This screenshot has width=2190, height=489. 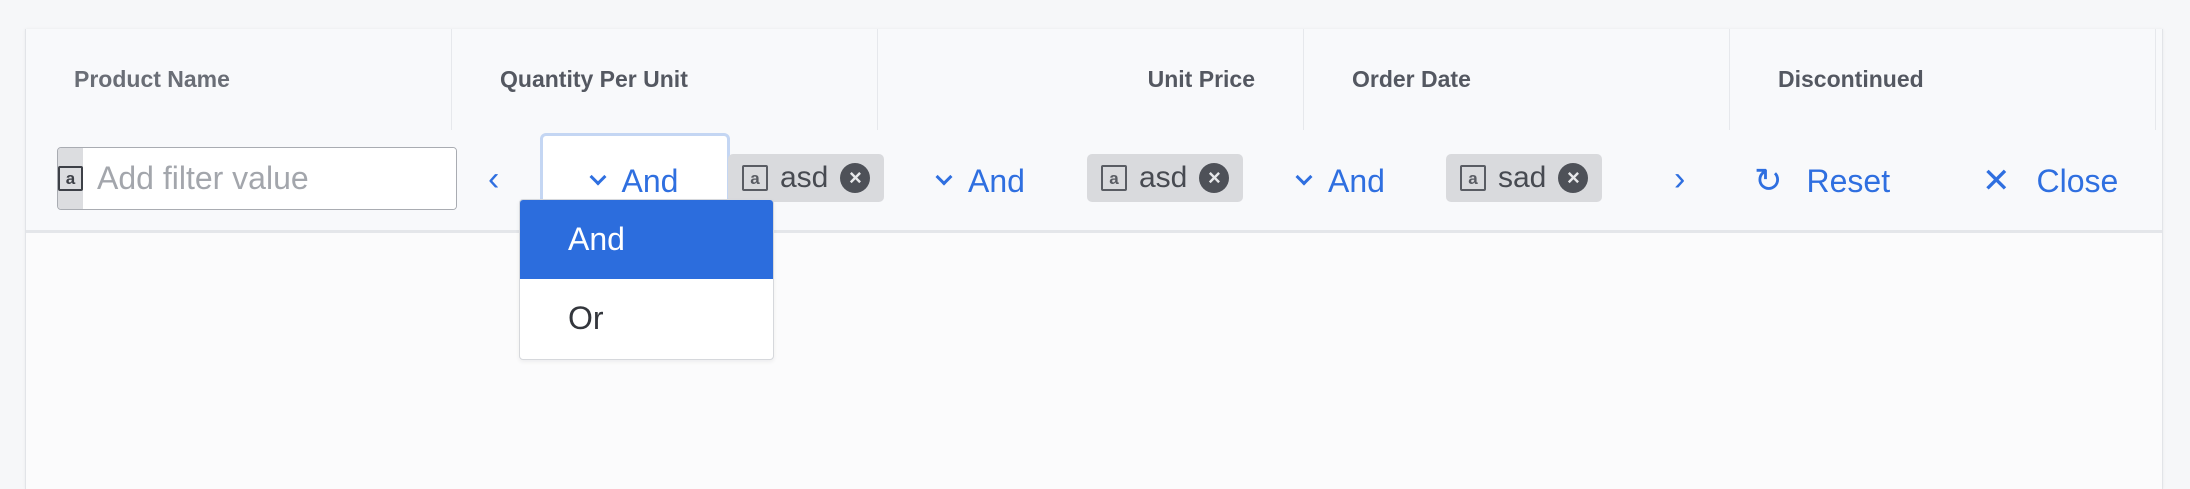 I want to click on filter-input-group: a, so click(x=257, y=178).